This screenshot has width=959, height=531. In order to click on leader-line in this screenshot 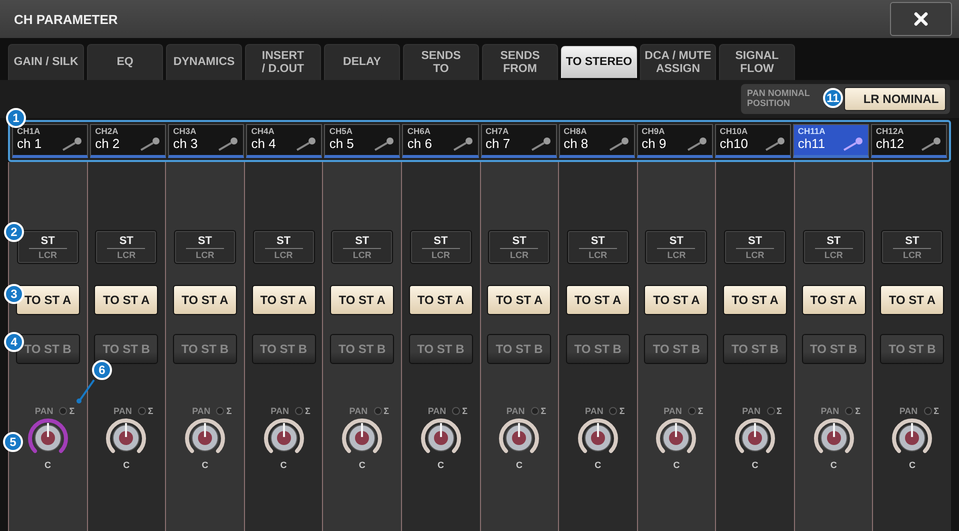, I will do `click(86, 391)`.